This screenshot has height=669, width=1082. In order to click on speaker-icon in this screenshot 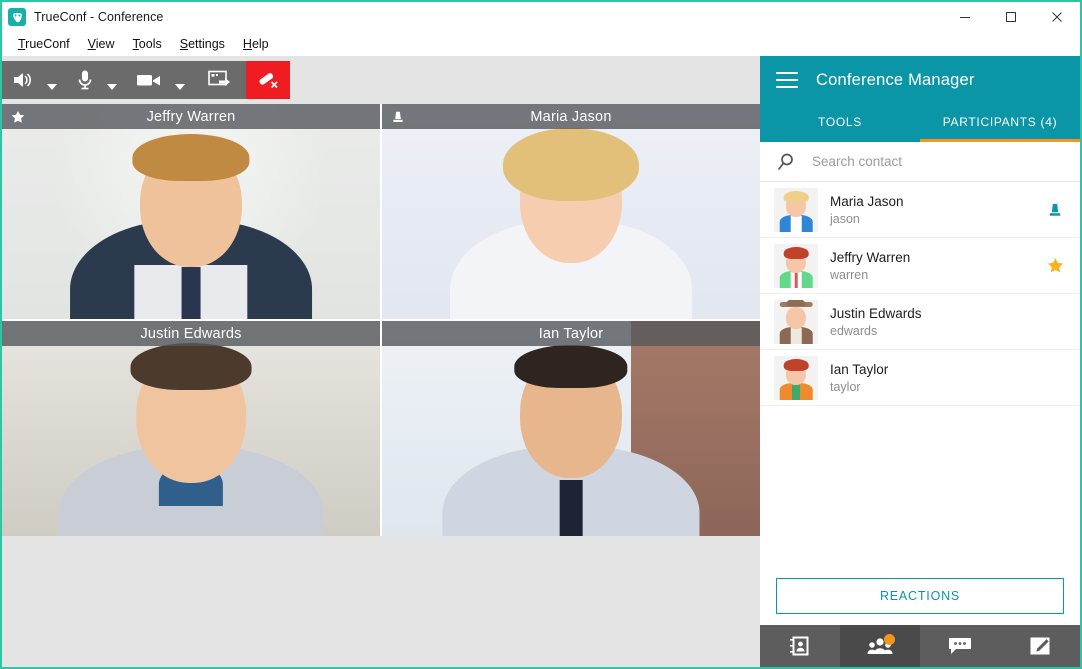, I will do `click(22, 80)`.